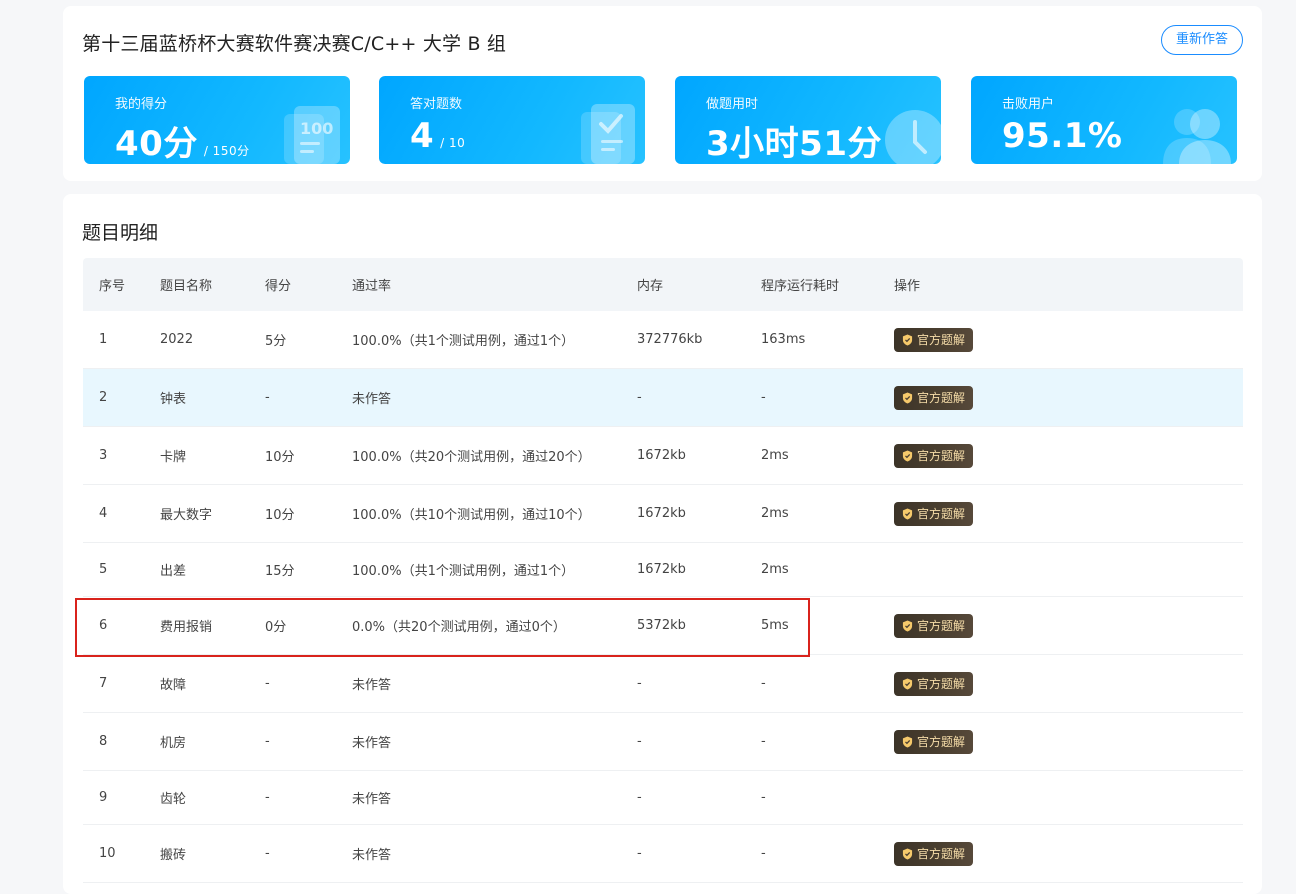  Describe the element at coordinates (212, 455) in the screenshot. I see `cell-name: 卡牌` at that location.